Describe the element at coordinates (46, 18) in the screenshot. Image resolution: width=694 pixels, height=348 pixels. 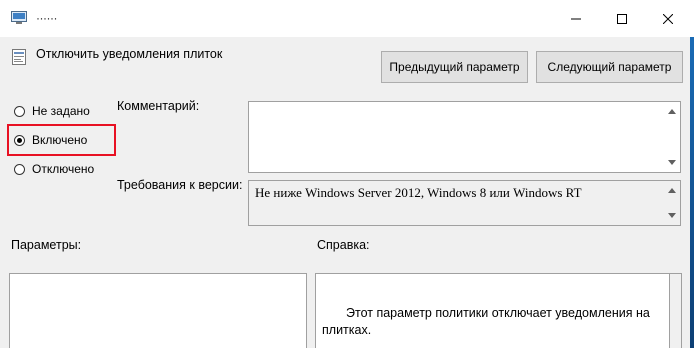
I see `window-title: ······` at that location.